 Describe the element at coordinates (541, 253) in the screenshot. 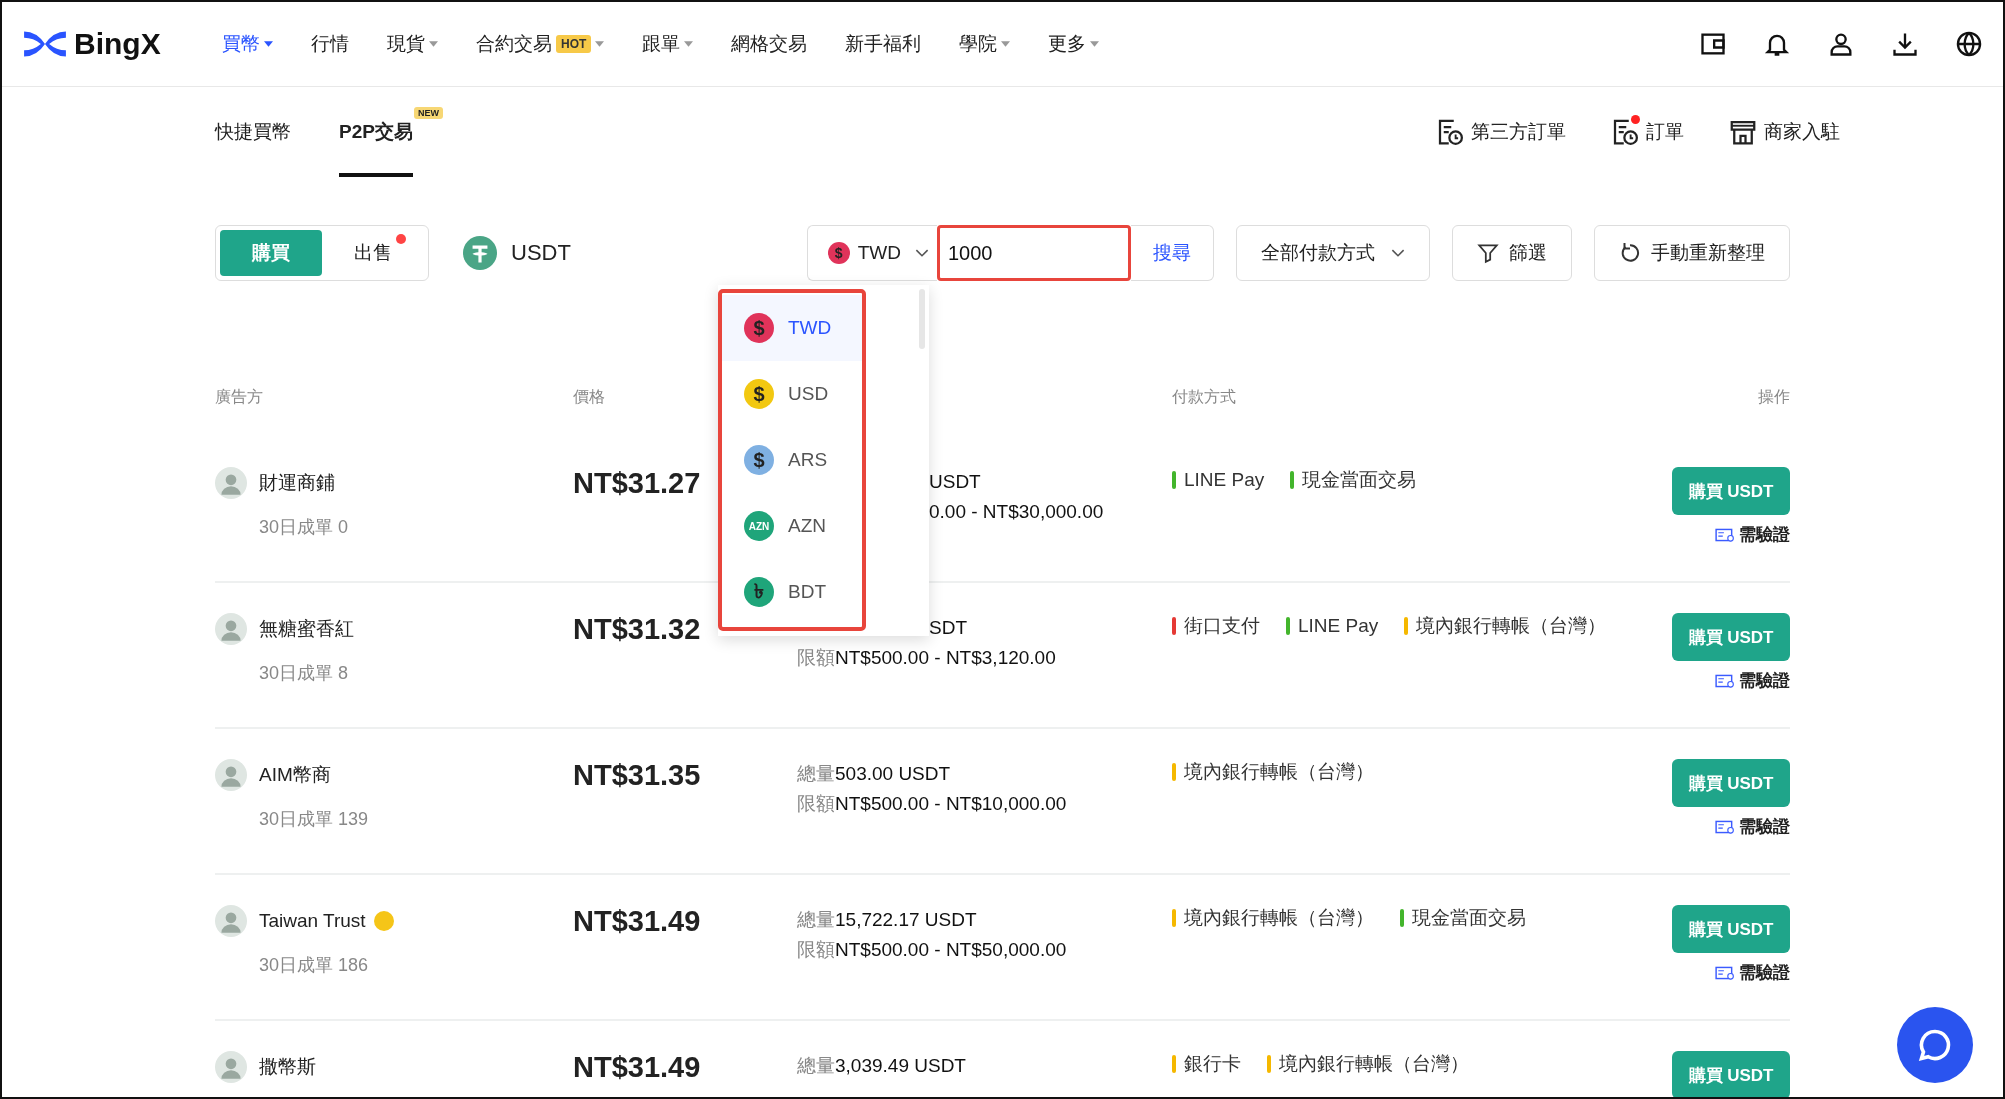

I see `asset-label: USDT` at that location.